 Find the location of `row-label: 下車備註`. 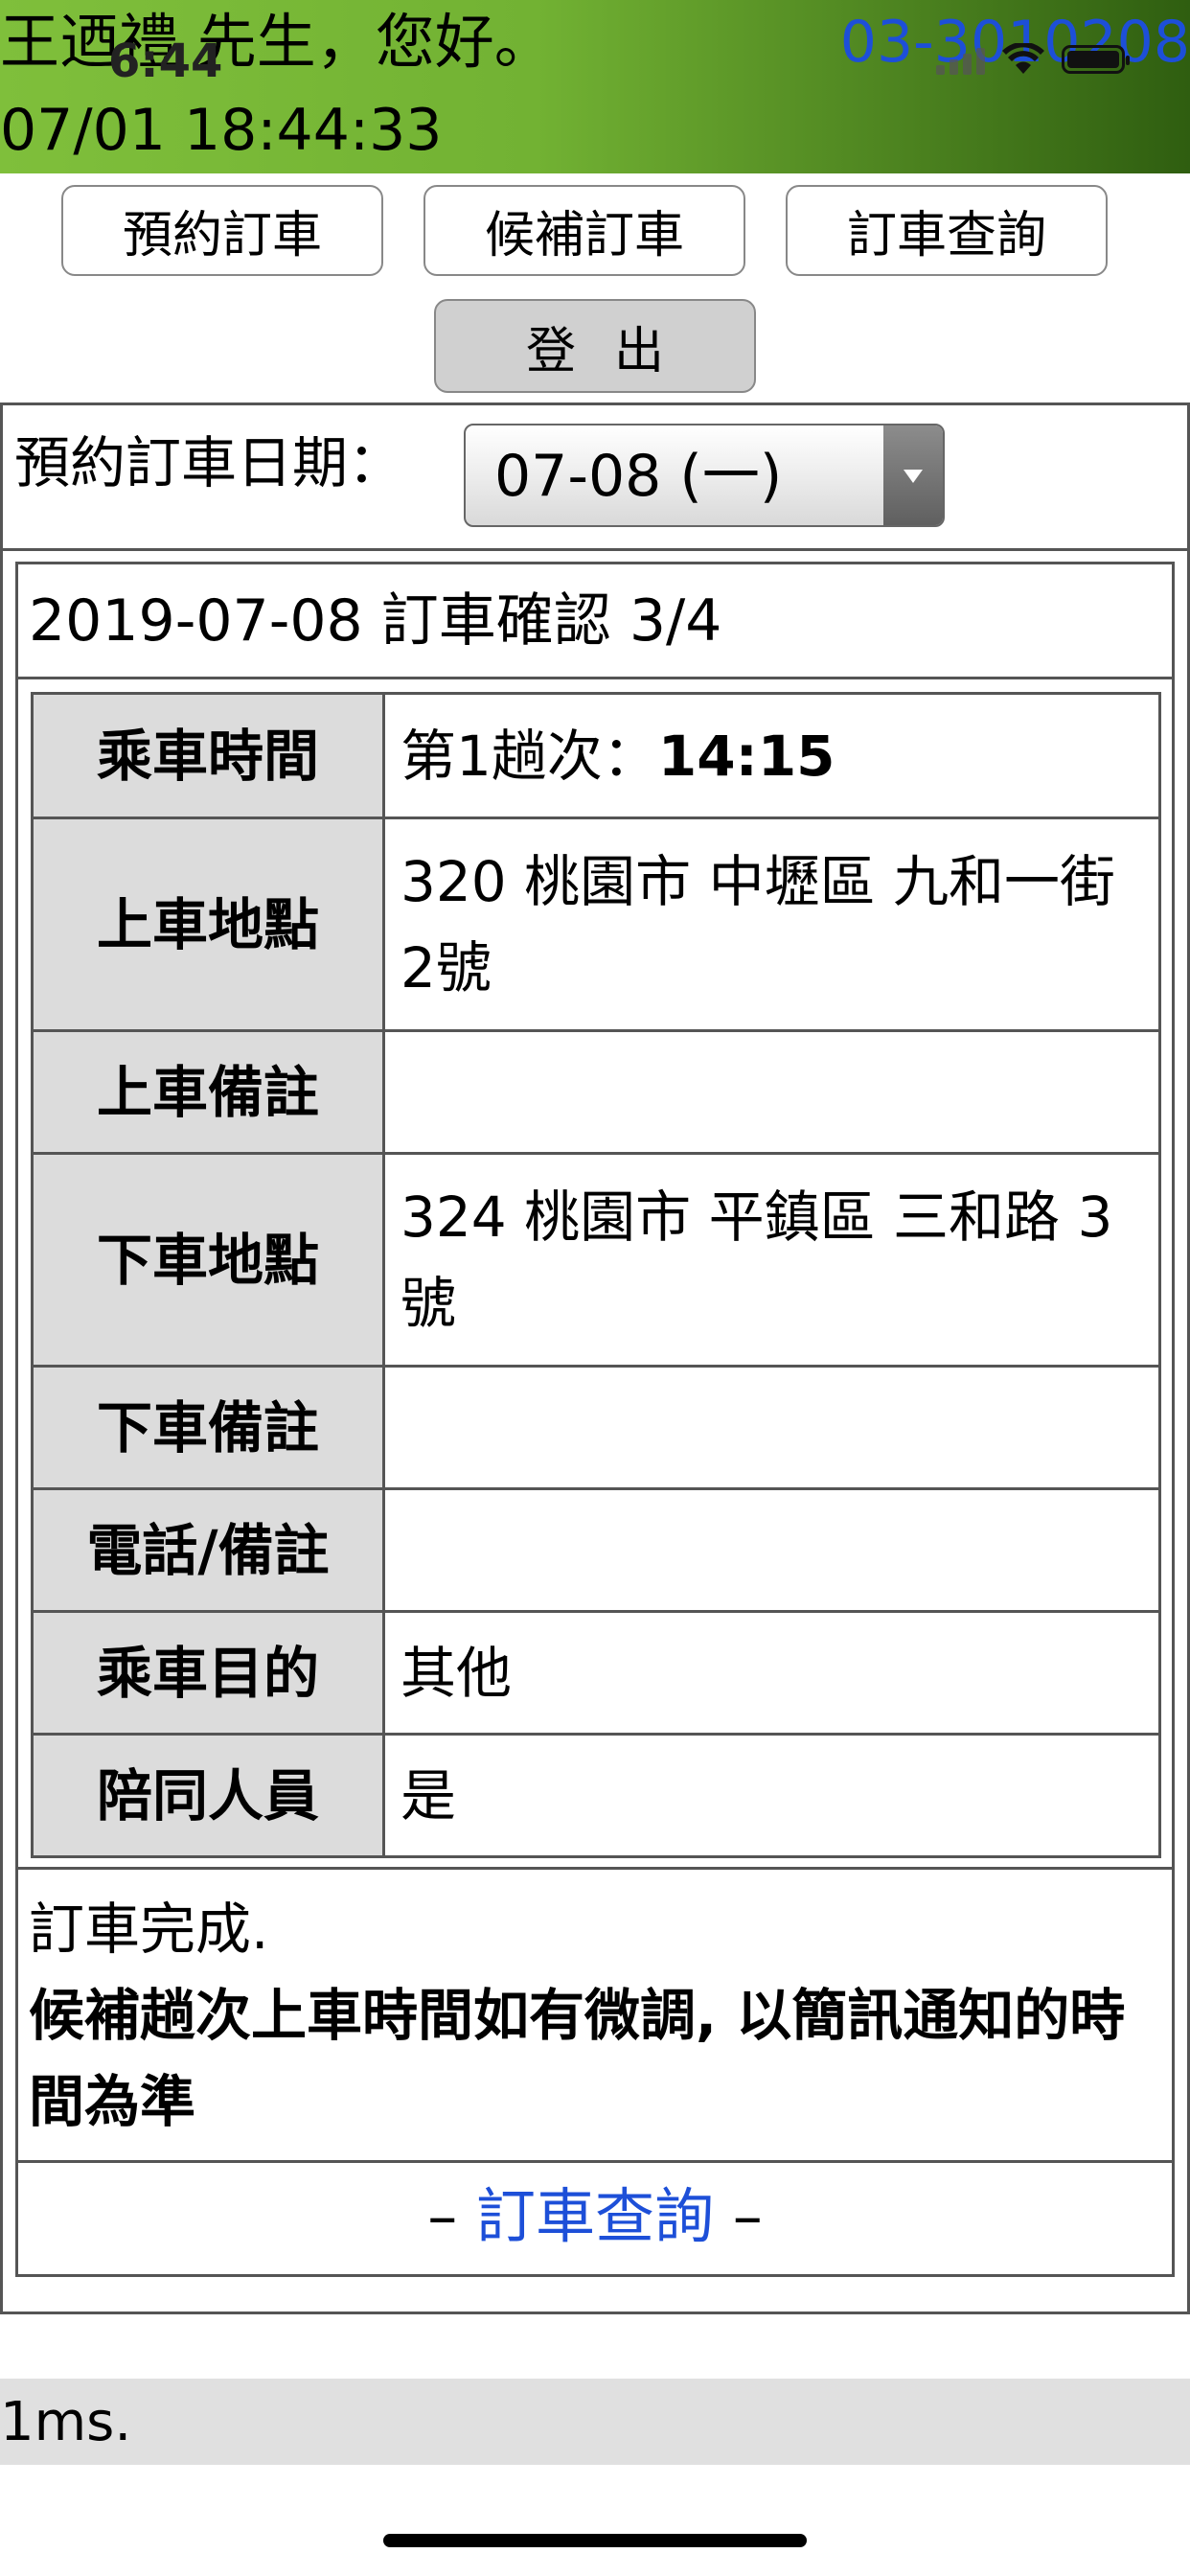

row-label: 下車備註 is located at coordinates (208, 1427).